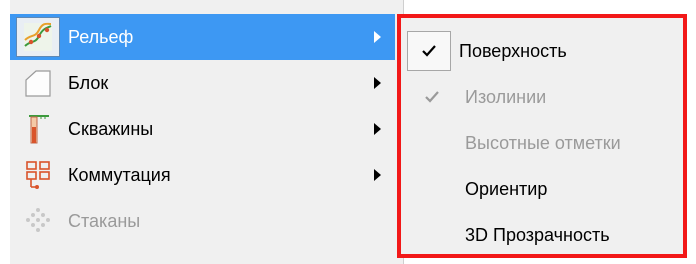 The image size is (696, 264). What do you see at coordinates (38, 175) in the screenshot?
I see `switching-icon` at bounding box center [38, 175].